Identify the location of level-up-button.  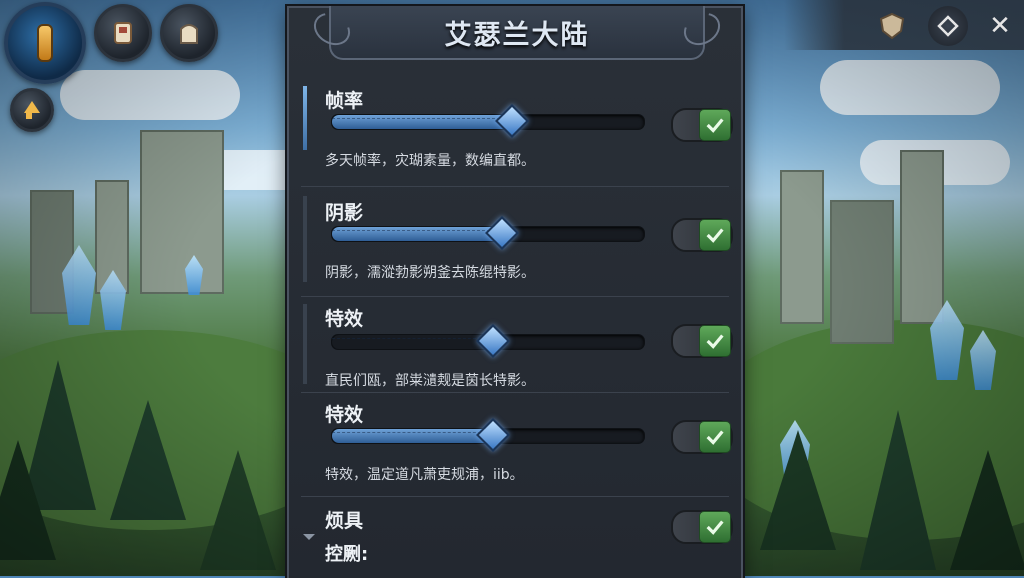
(32, 110).